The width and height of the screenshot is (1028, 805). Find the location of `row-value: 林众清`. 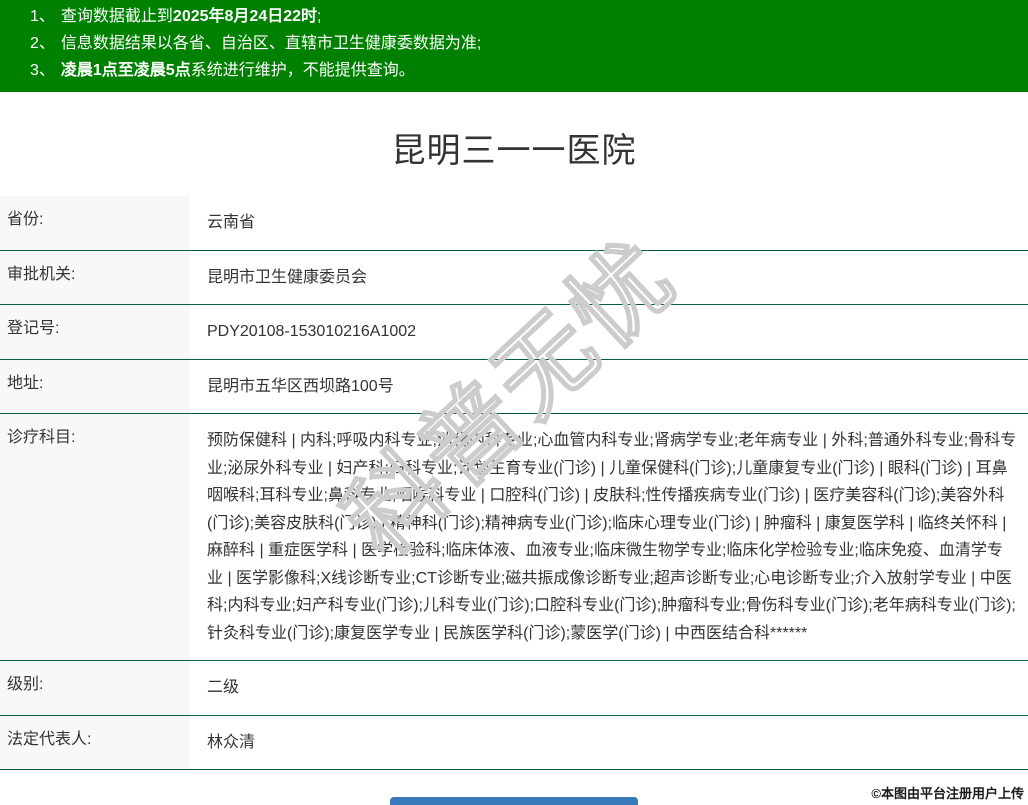

row-value: 林众清 is located at coordinates (231, 742).